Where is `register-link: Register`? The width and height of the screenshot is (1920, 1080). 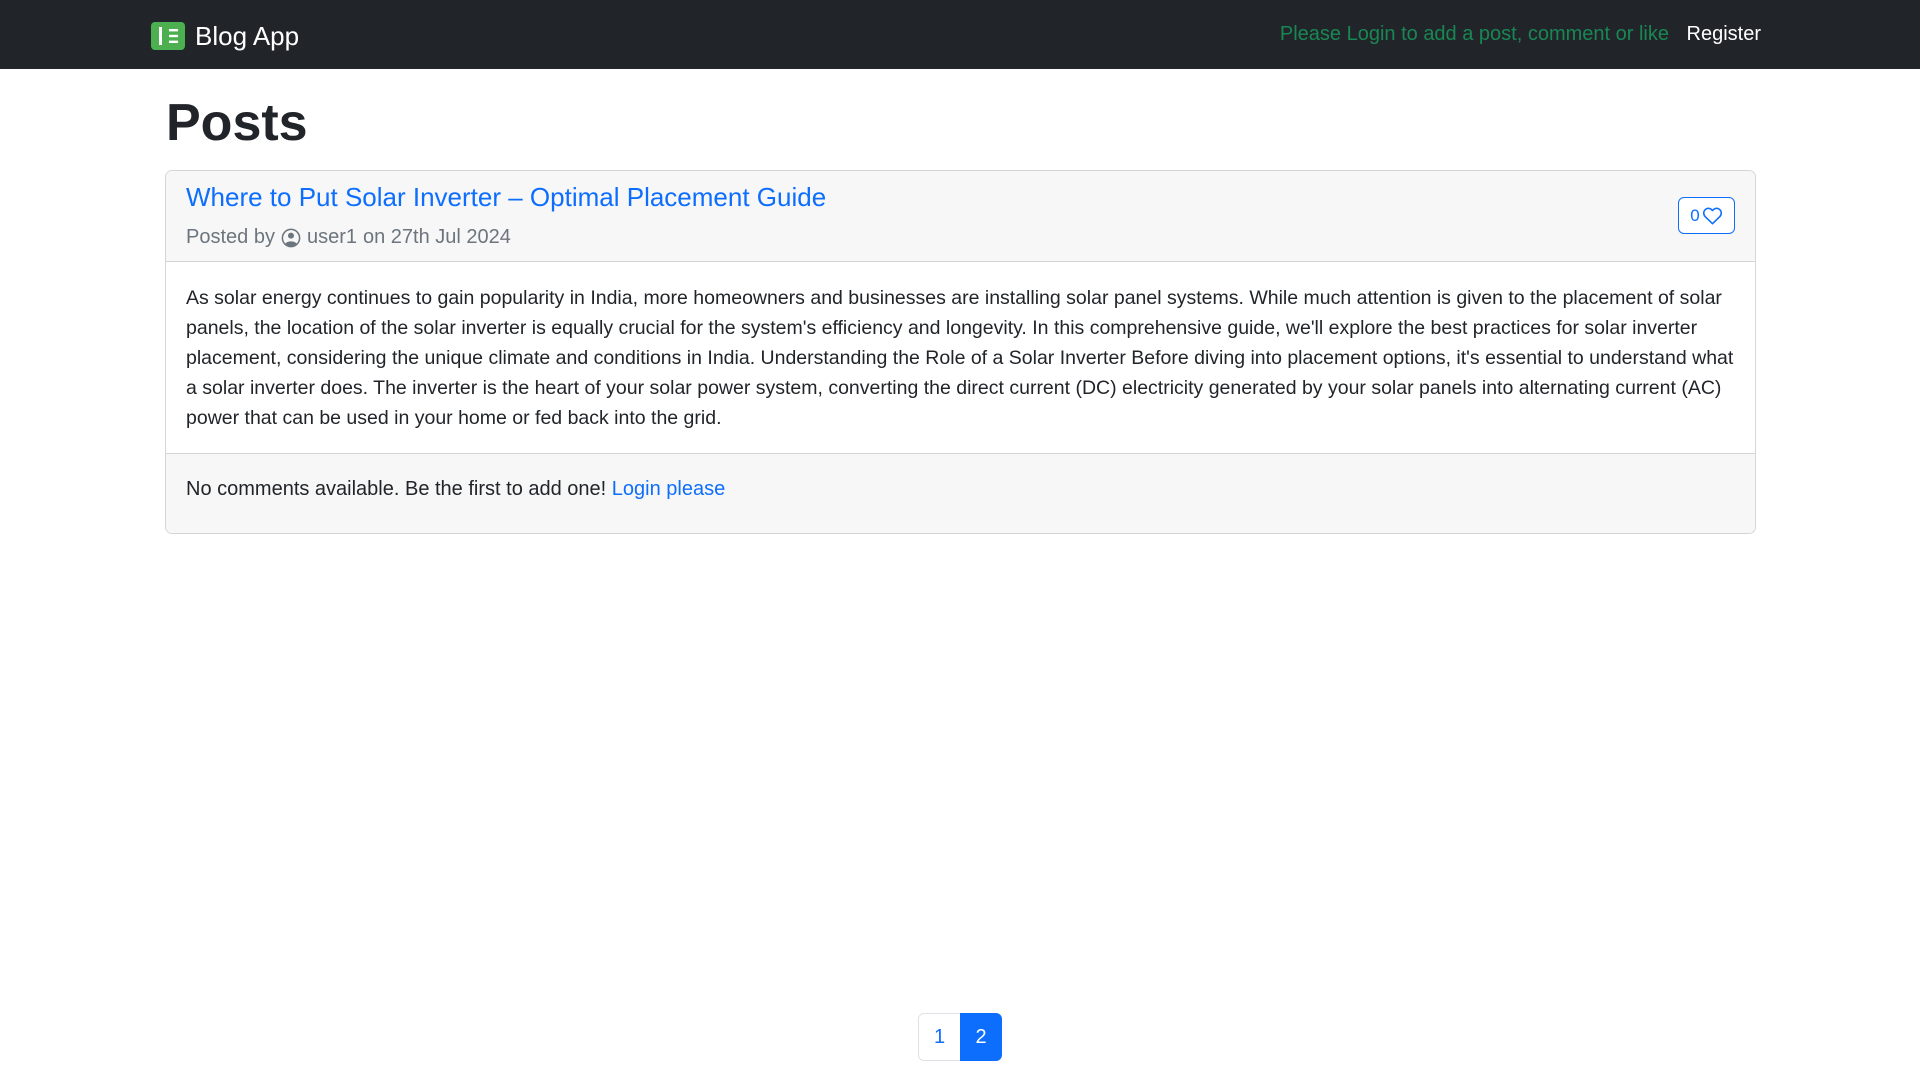 register-link: Register is located at coordinates (1724, 34).